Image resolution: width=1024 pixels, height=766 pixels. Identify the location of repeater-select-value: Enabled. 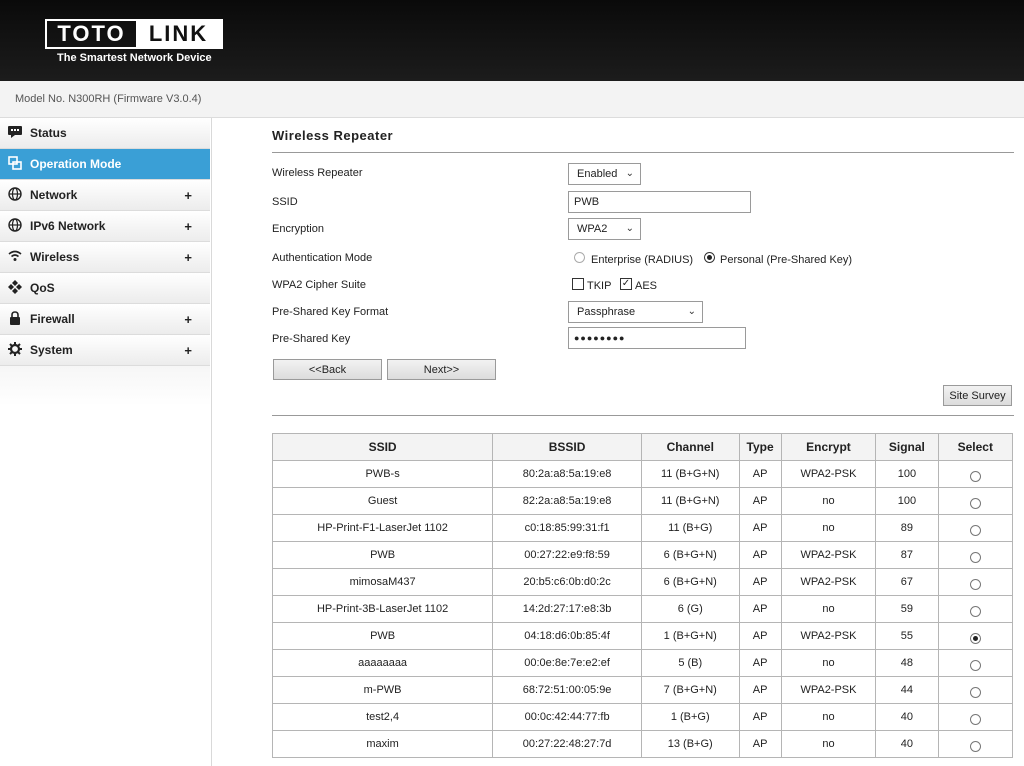
(597, 174).